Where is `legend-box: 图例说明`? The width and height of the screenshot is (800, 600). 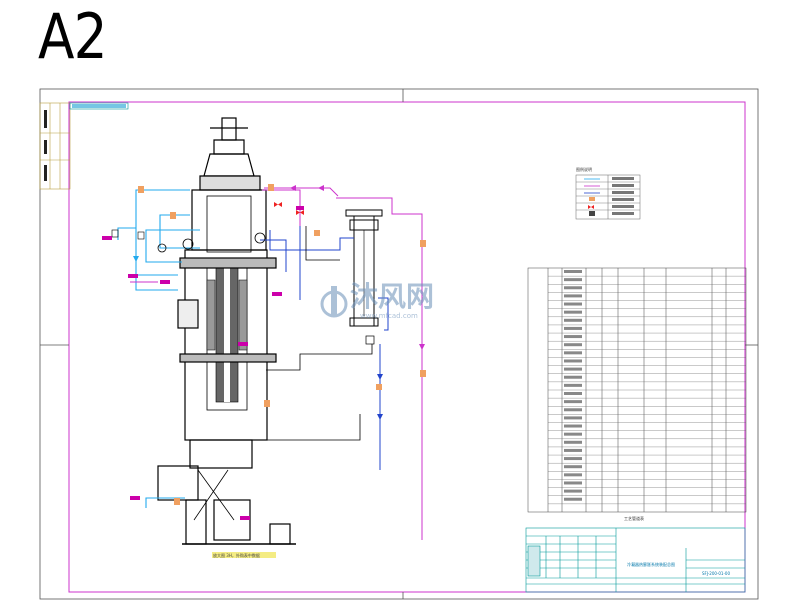
legend-box: 图例说明 is located at coordinates (608, 193).